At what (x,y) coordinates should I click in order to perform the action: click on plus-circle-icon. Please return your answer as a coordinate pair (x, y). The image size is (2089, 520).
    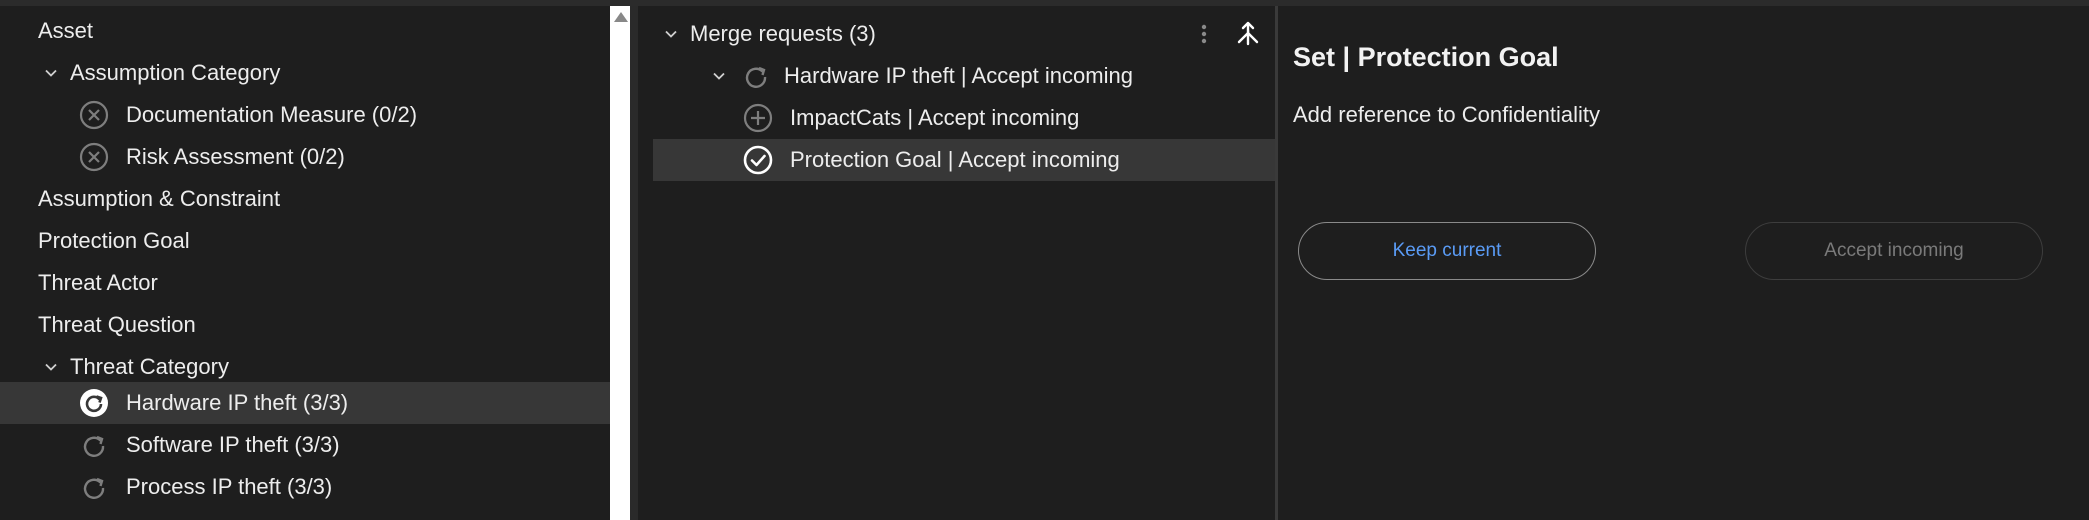
    Looking at the image, I should click on (758, 118).